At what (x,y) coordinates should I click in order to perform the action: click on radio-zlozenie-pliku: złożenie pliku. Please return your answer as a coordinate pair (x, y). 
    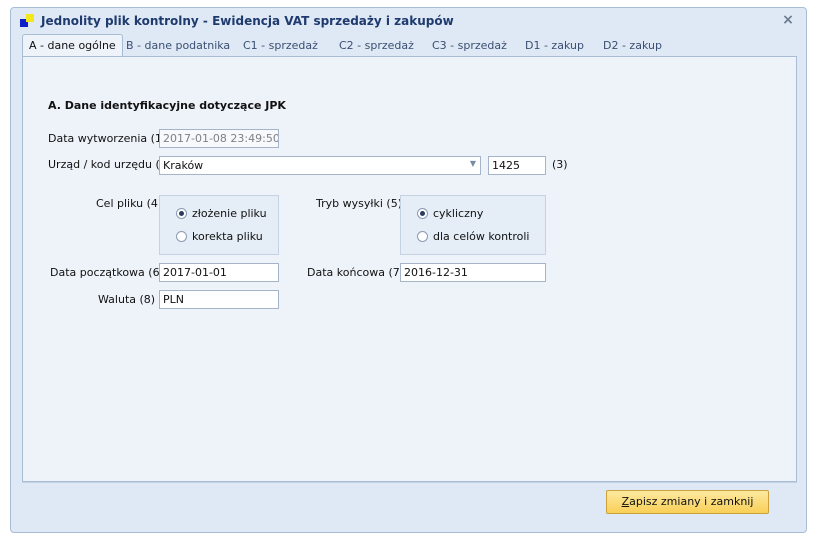
    Looking at the image, I should click on (221, 213).